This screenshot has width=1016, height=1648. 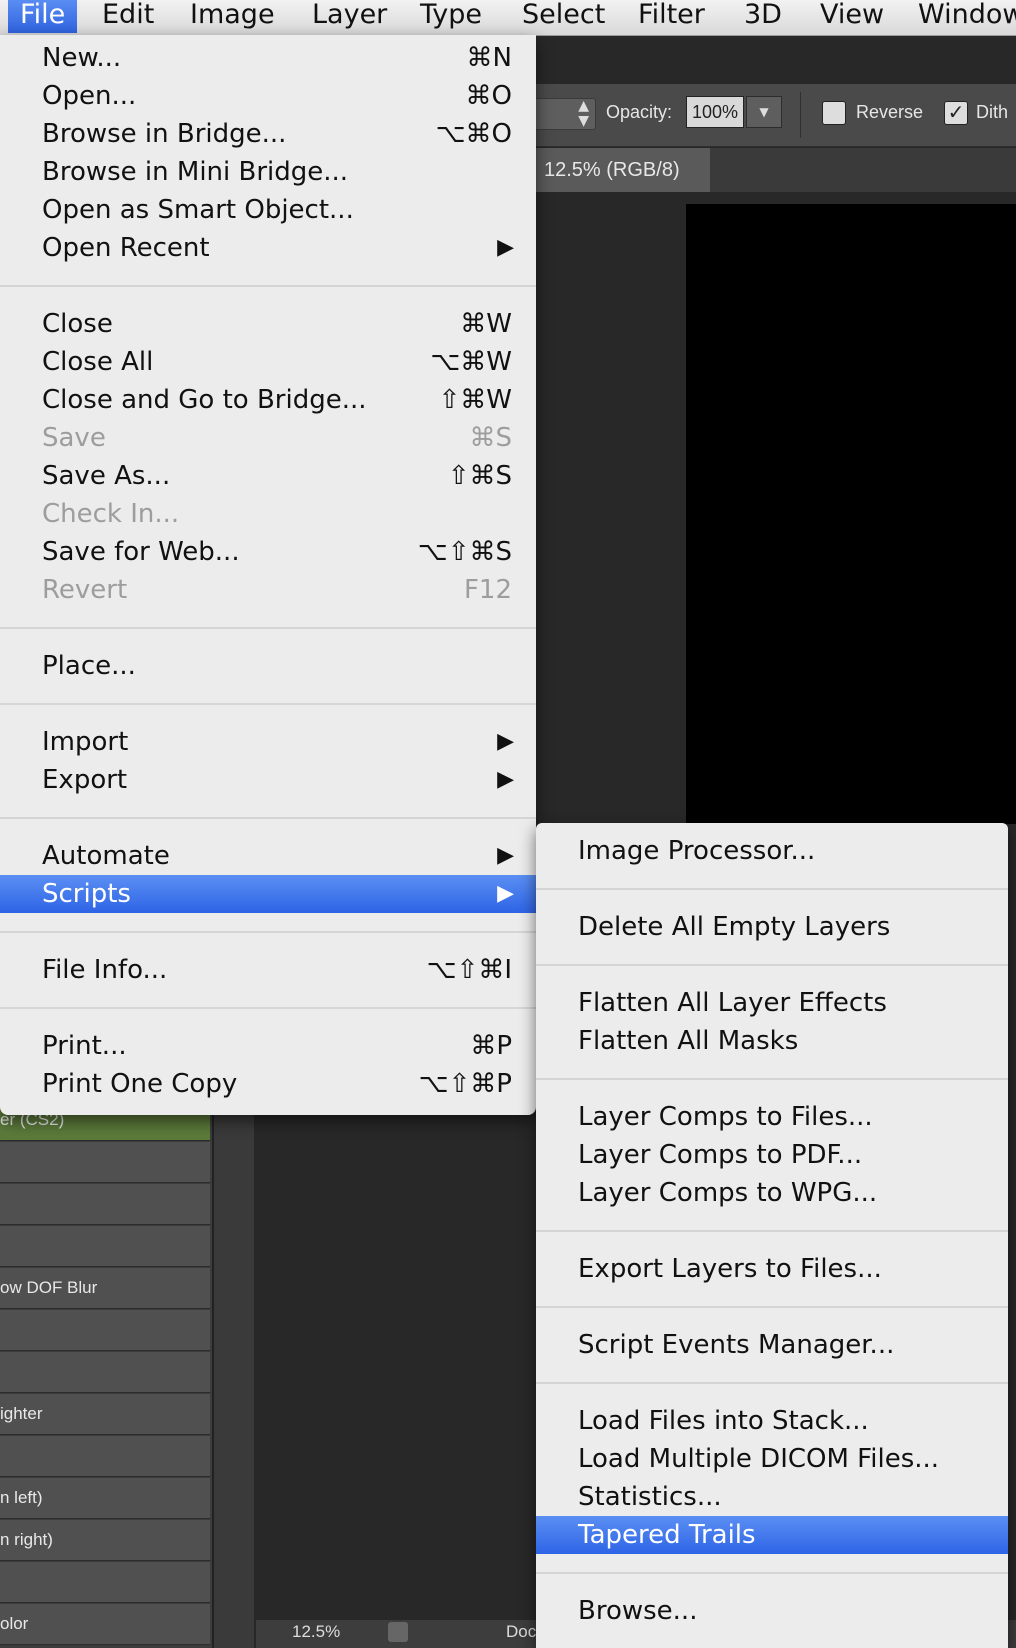 I want to click on shortcut-label: ⌥⌘O, so click(x=473, y=134).